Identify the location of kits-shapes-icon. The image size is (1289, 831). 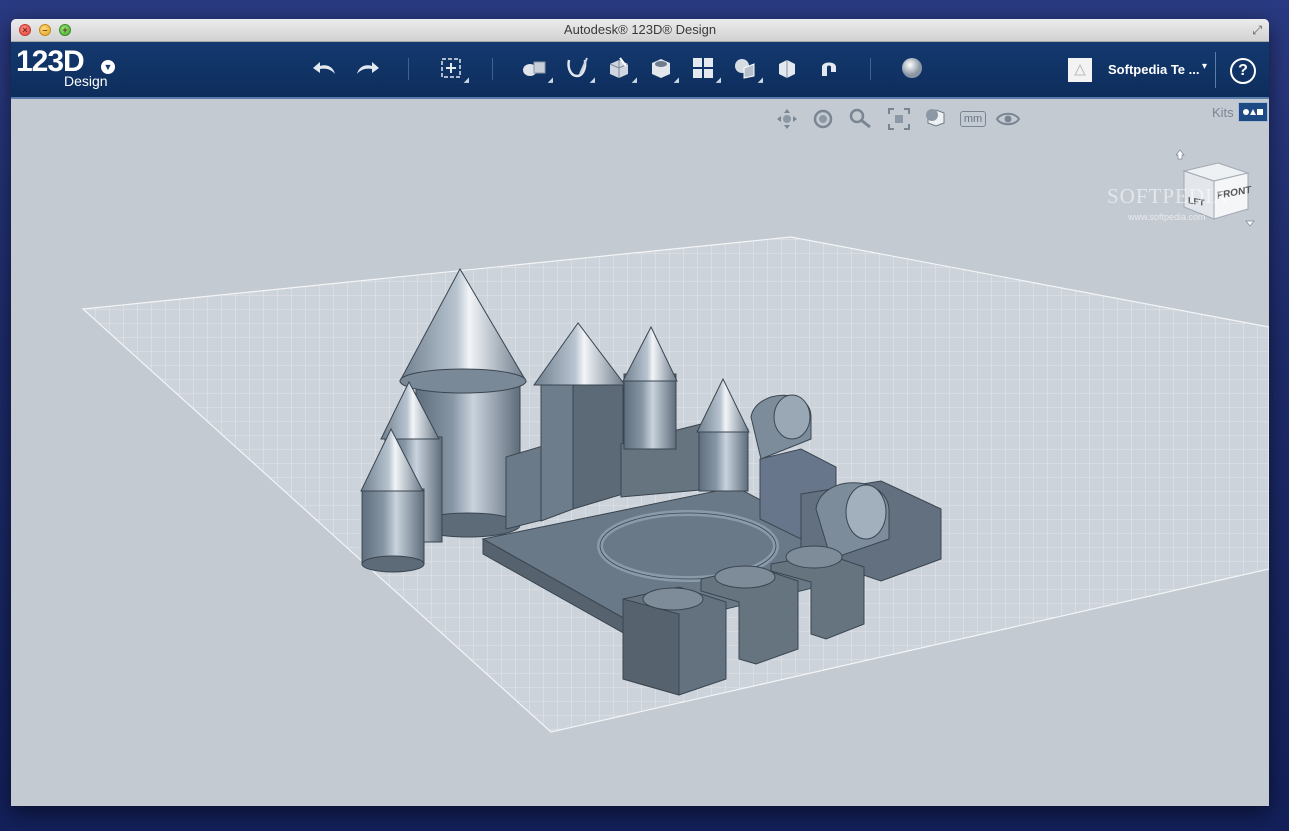
(1253, 112).